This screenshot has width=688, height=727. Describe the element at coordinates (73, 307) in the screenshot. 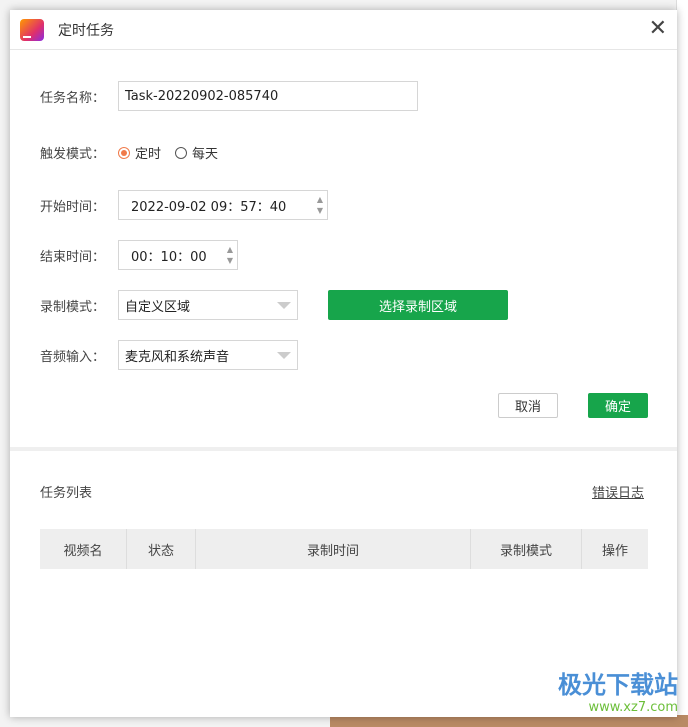

I see `record-mode-label: 录制模式：` at that location.